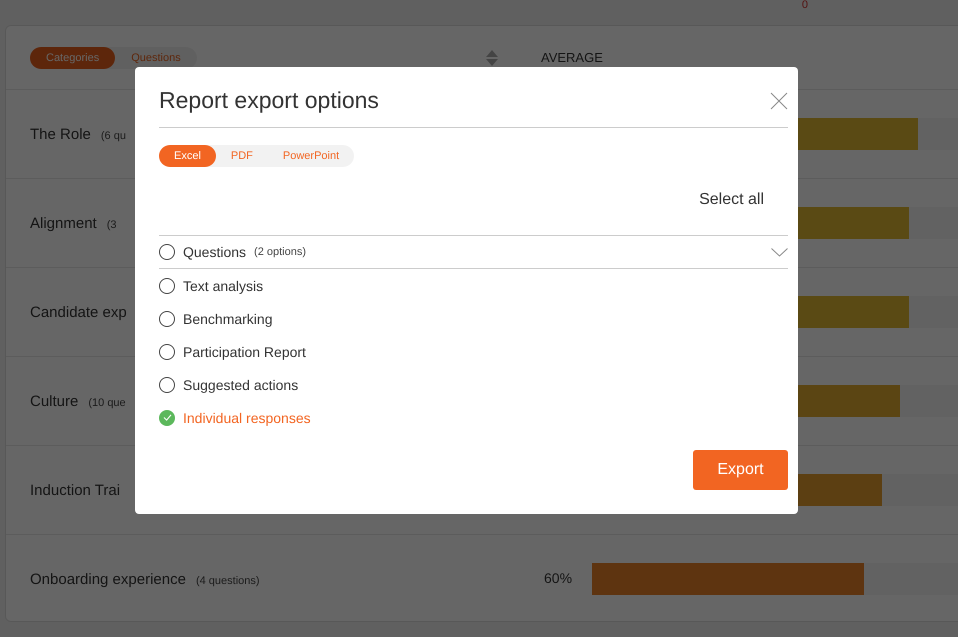 This screenshot has height=637, width=958. Describe the element at coordinates (805, 6) in the screenshot. I see `value-label: 0` at that location.